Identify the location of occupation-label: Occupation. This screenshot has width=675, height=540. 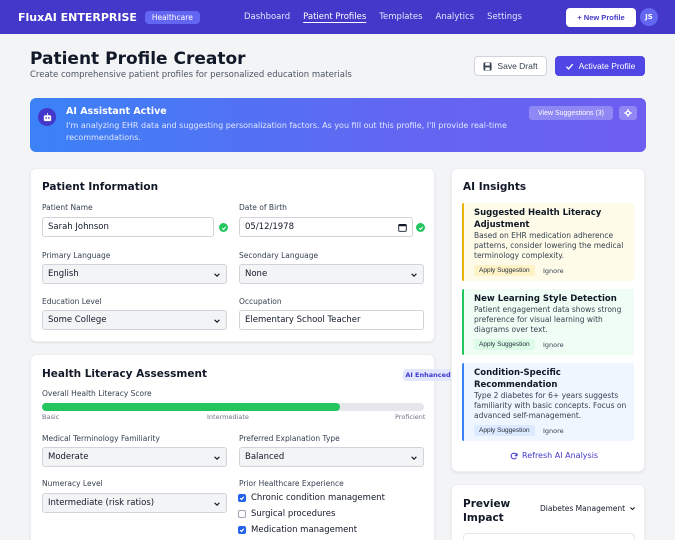
(260, 301).